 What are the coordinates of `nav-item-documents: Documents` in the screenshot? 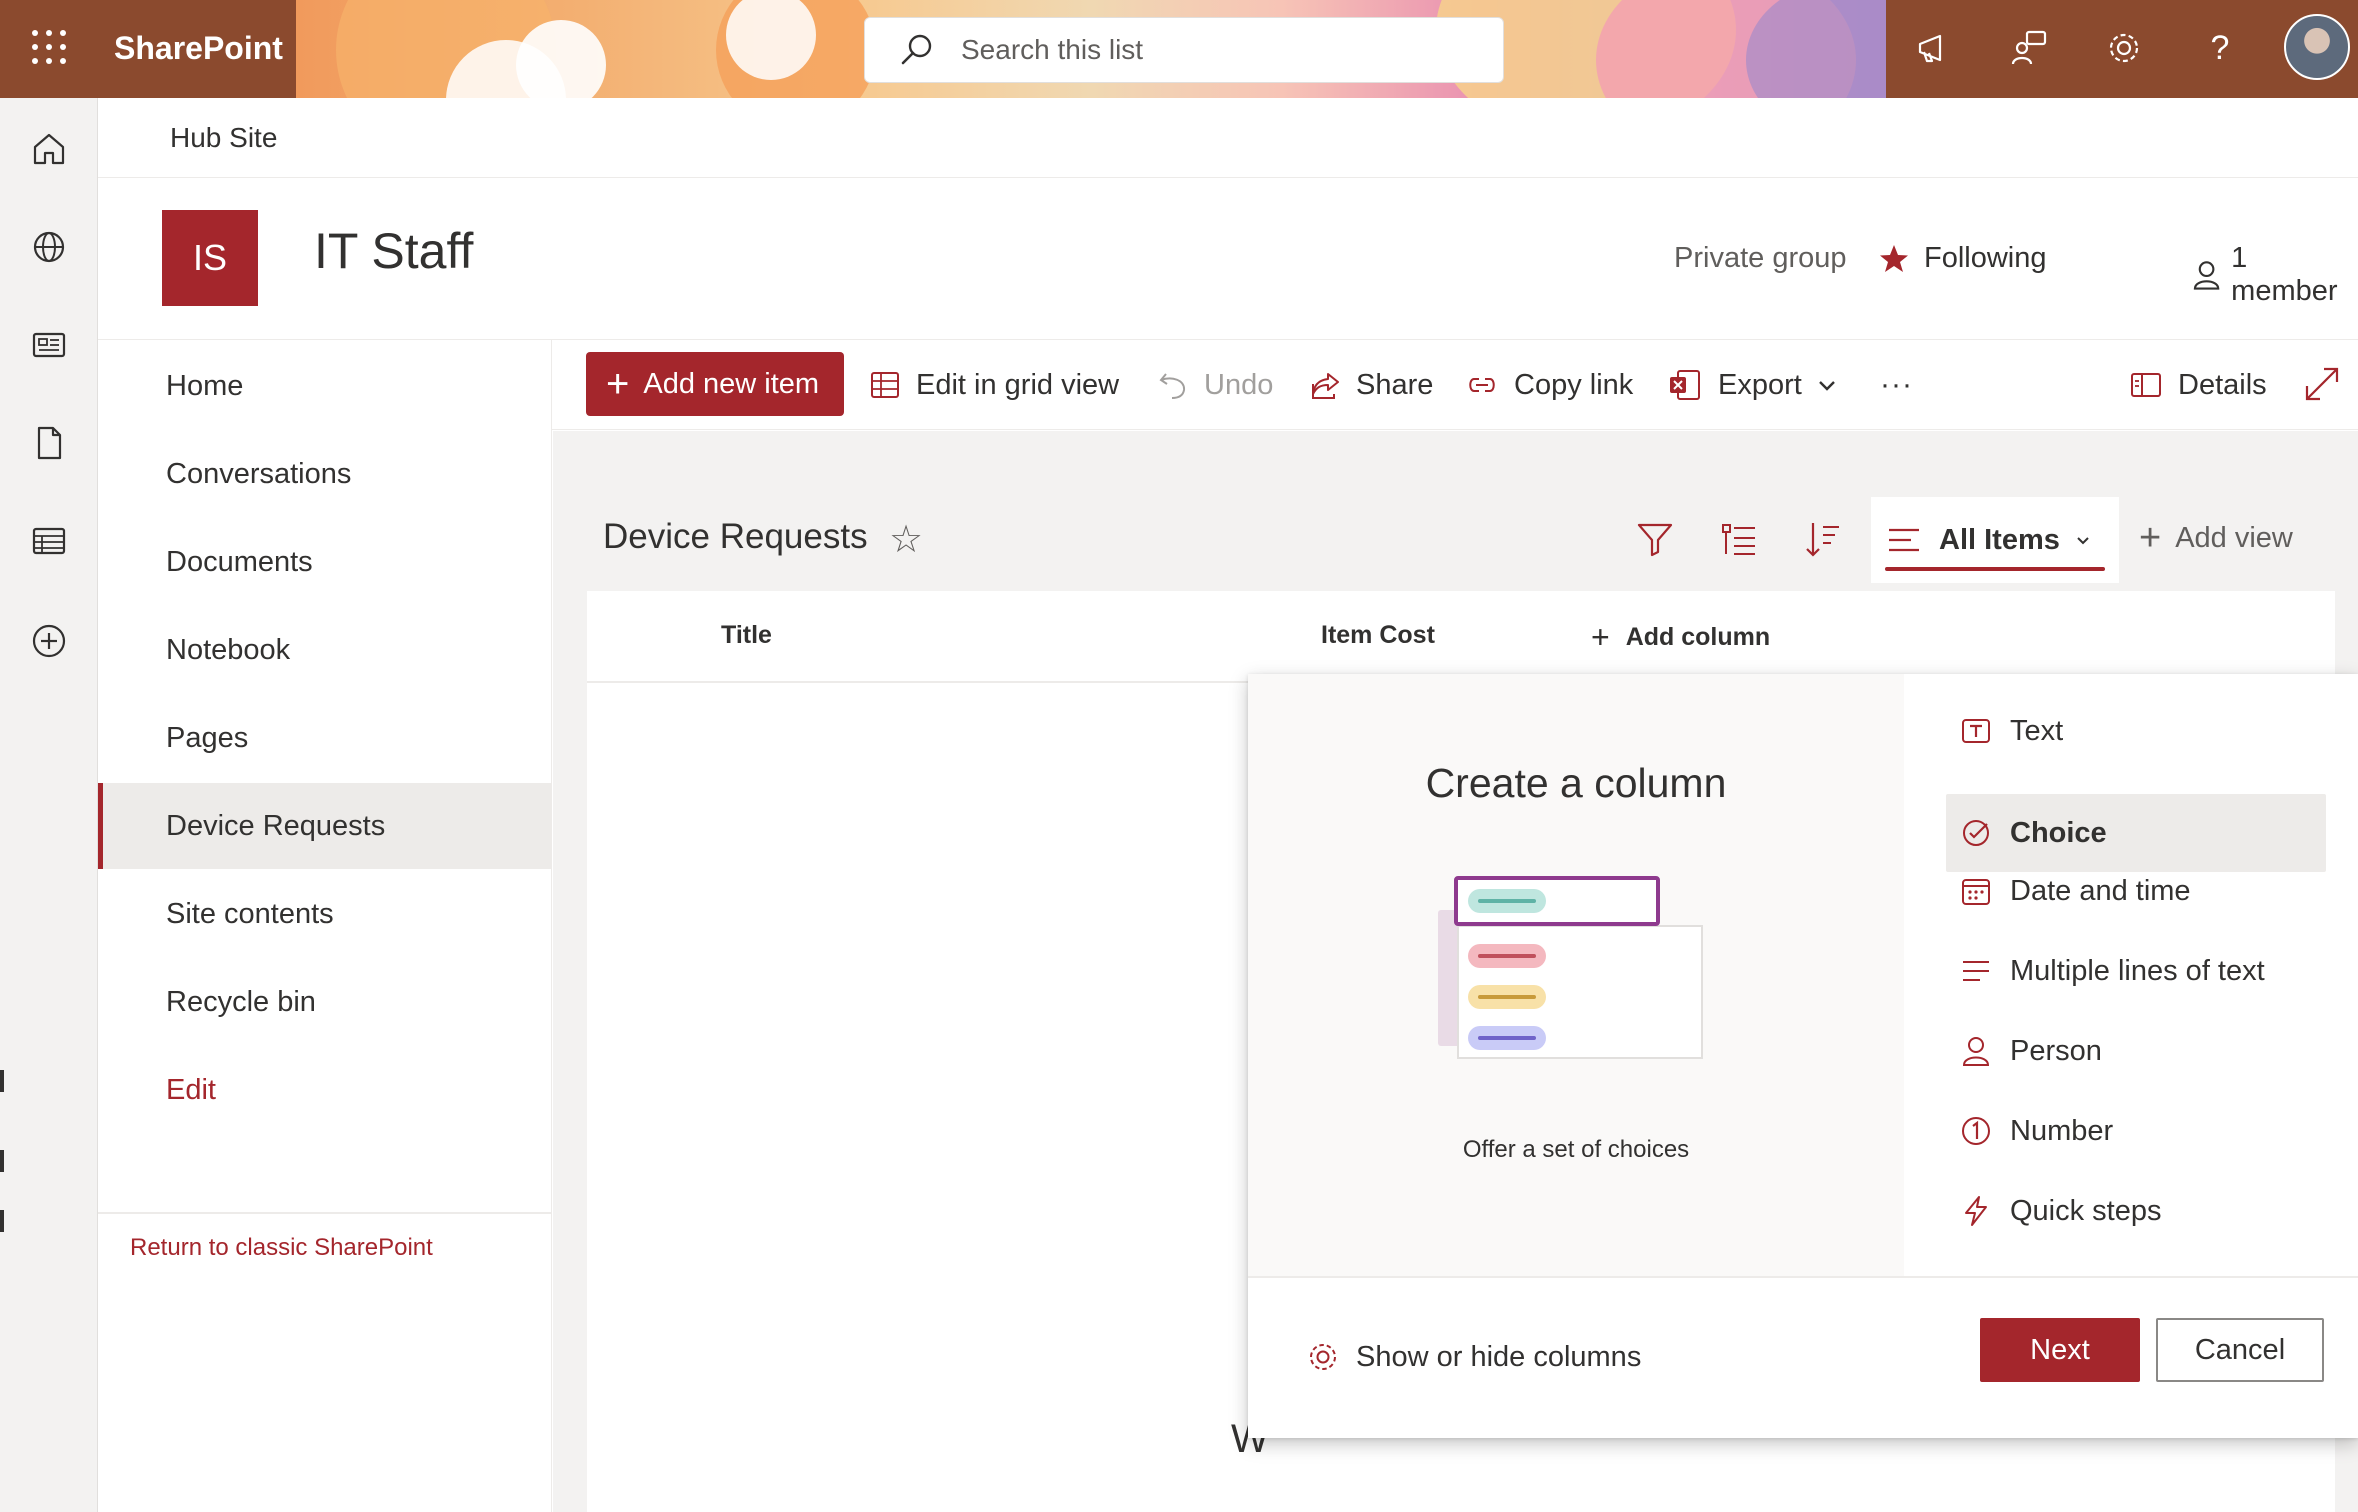 It's located at (325, 562).